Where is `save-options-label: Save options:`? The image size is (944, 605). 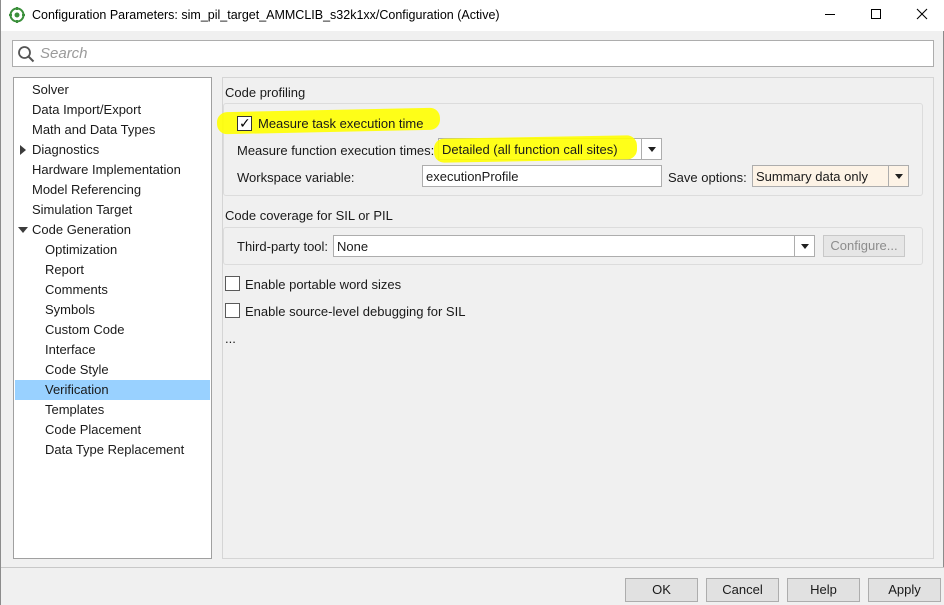
save-options-label: Save options: is located at coordinates (707, 177).